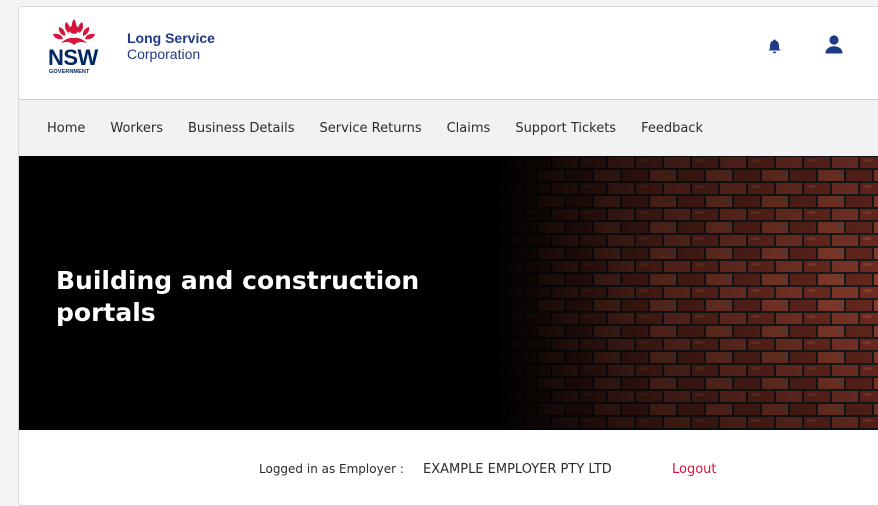  I want to click on employer-name: EXAMPLE EMPLOYER PTY LTD, so click(517, 469).